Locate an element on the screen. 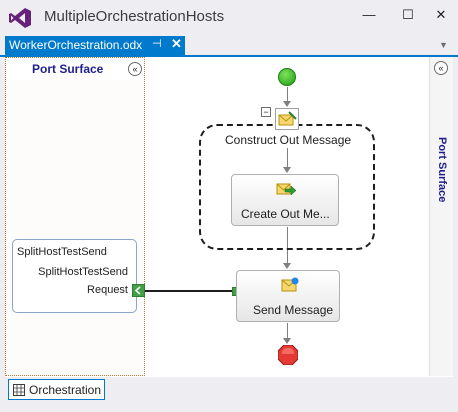  port-operation: Request is located at coordinates (107, 290).